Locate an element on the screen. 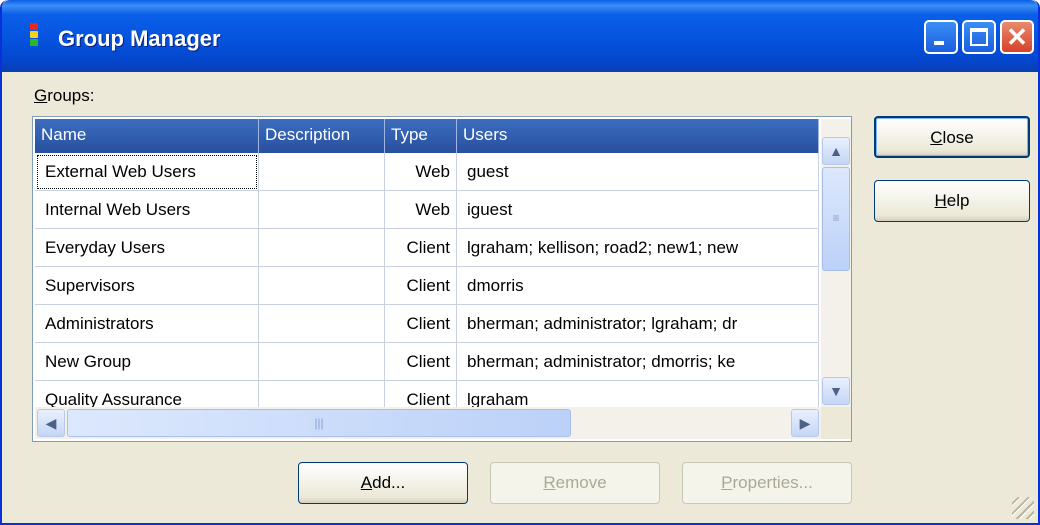  list-header: Name Description Type Users is located at coordinates (427, 136).